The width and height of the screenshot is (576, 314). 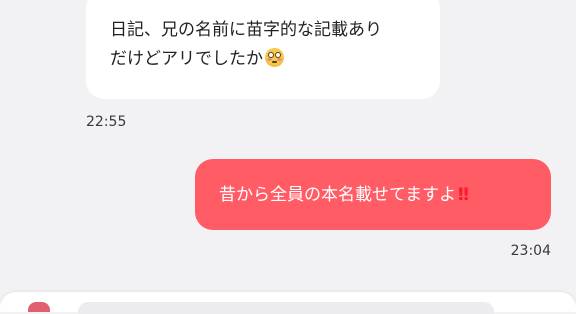 What do you see at coordinates (463, 195) in the screenshot?
I see `double-exclamation-emoji-icon: ‼` at bounding box center [463, 195].